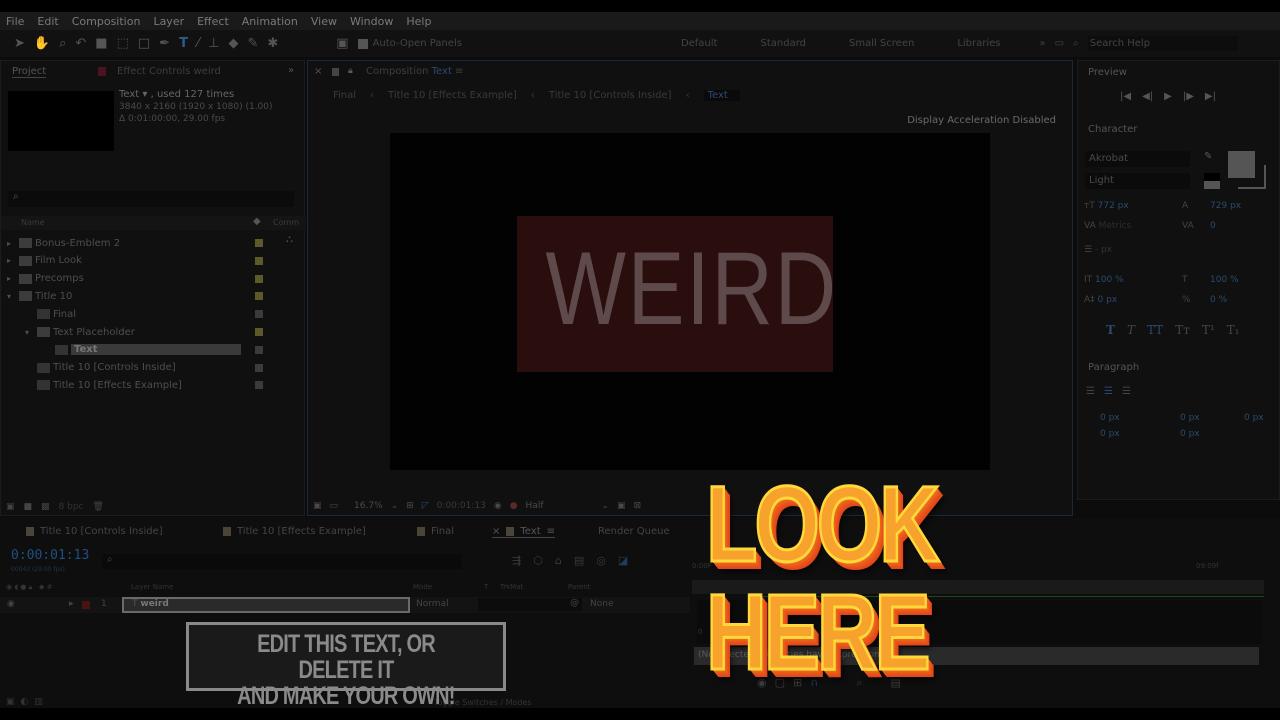 The image size is (1280, 720). I want to click on selection-tool-icon: ➤, so click(19, 43).